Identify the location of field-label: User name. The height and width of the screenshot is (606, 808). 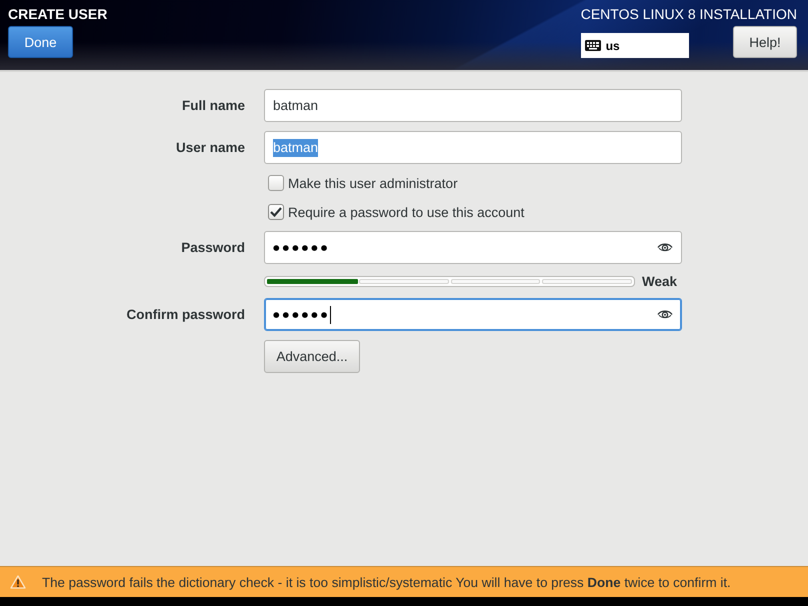
(210, 147).